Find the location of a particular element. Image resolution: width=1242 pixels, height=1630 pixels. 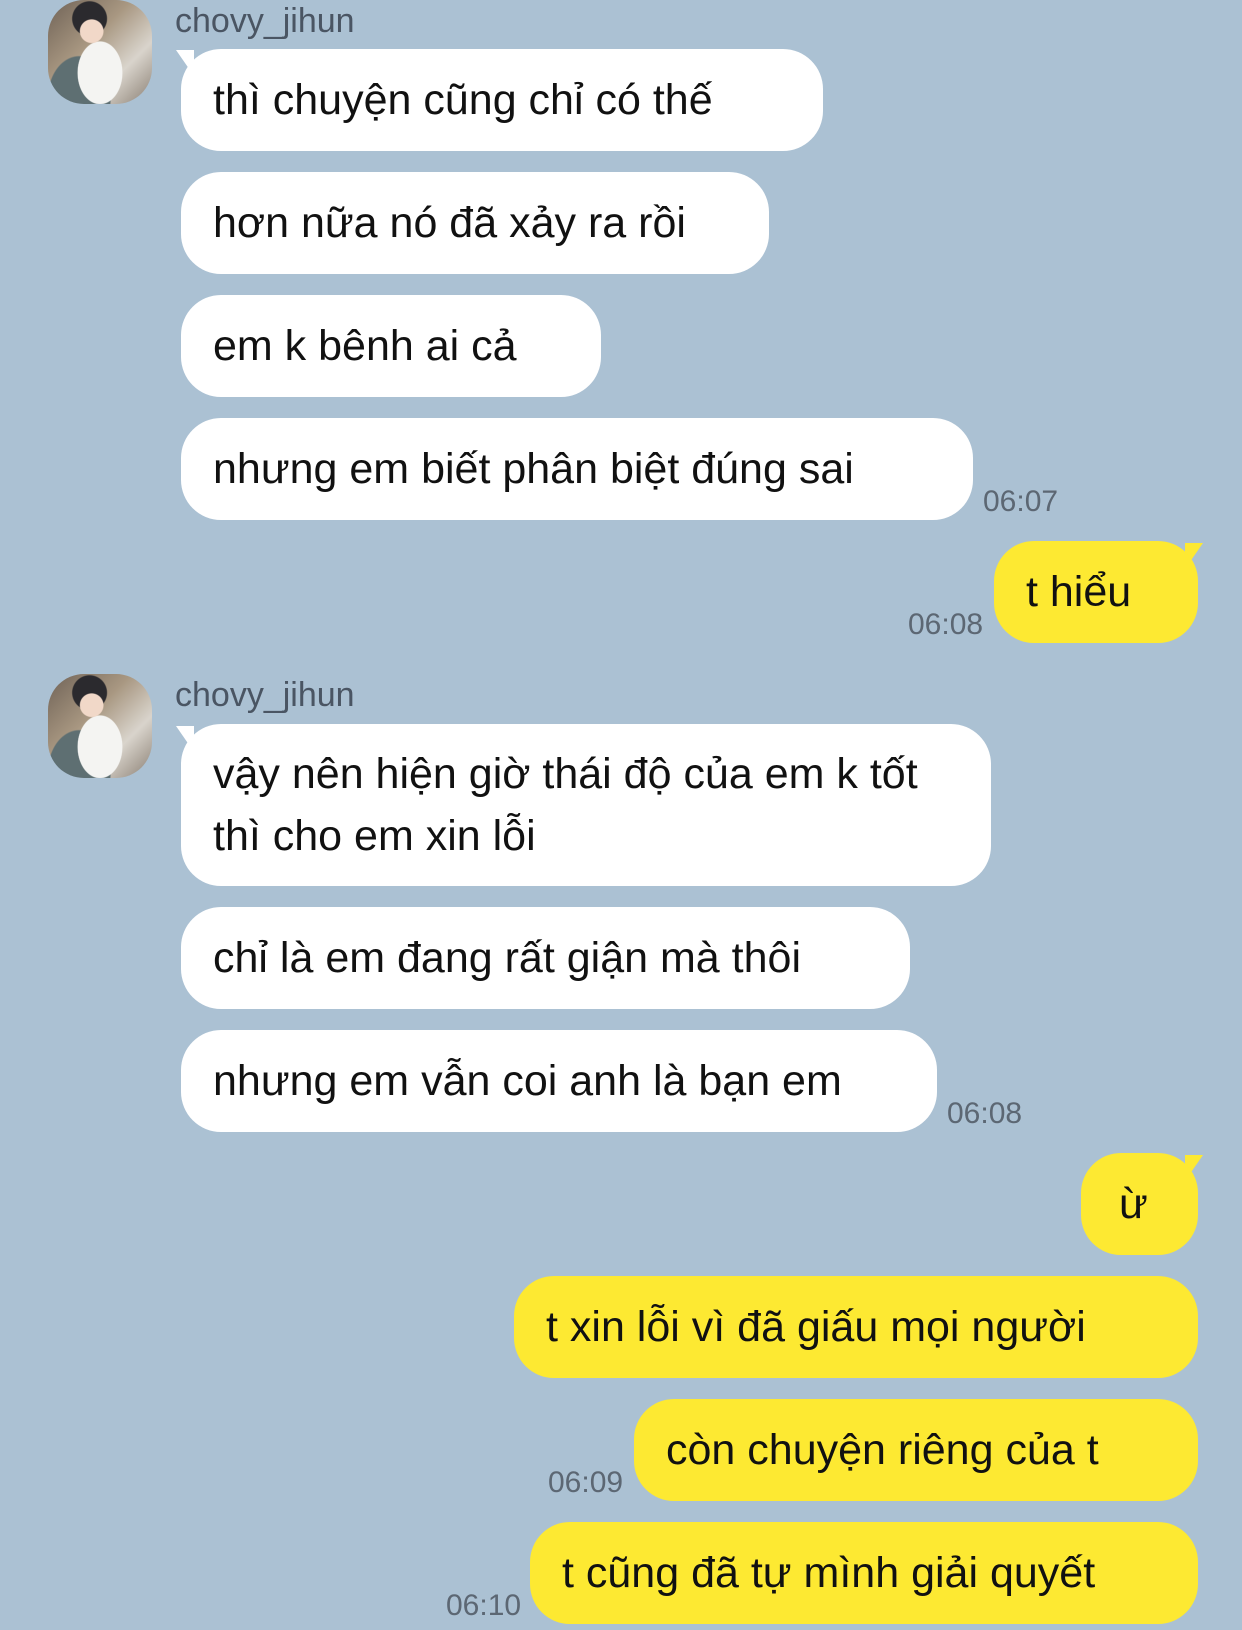

incoming-message: nhưng em biết phân biệt đúng sai is located at coordinates (577, 469).